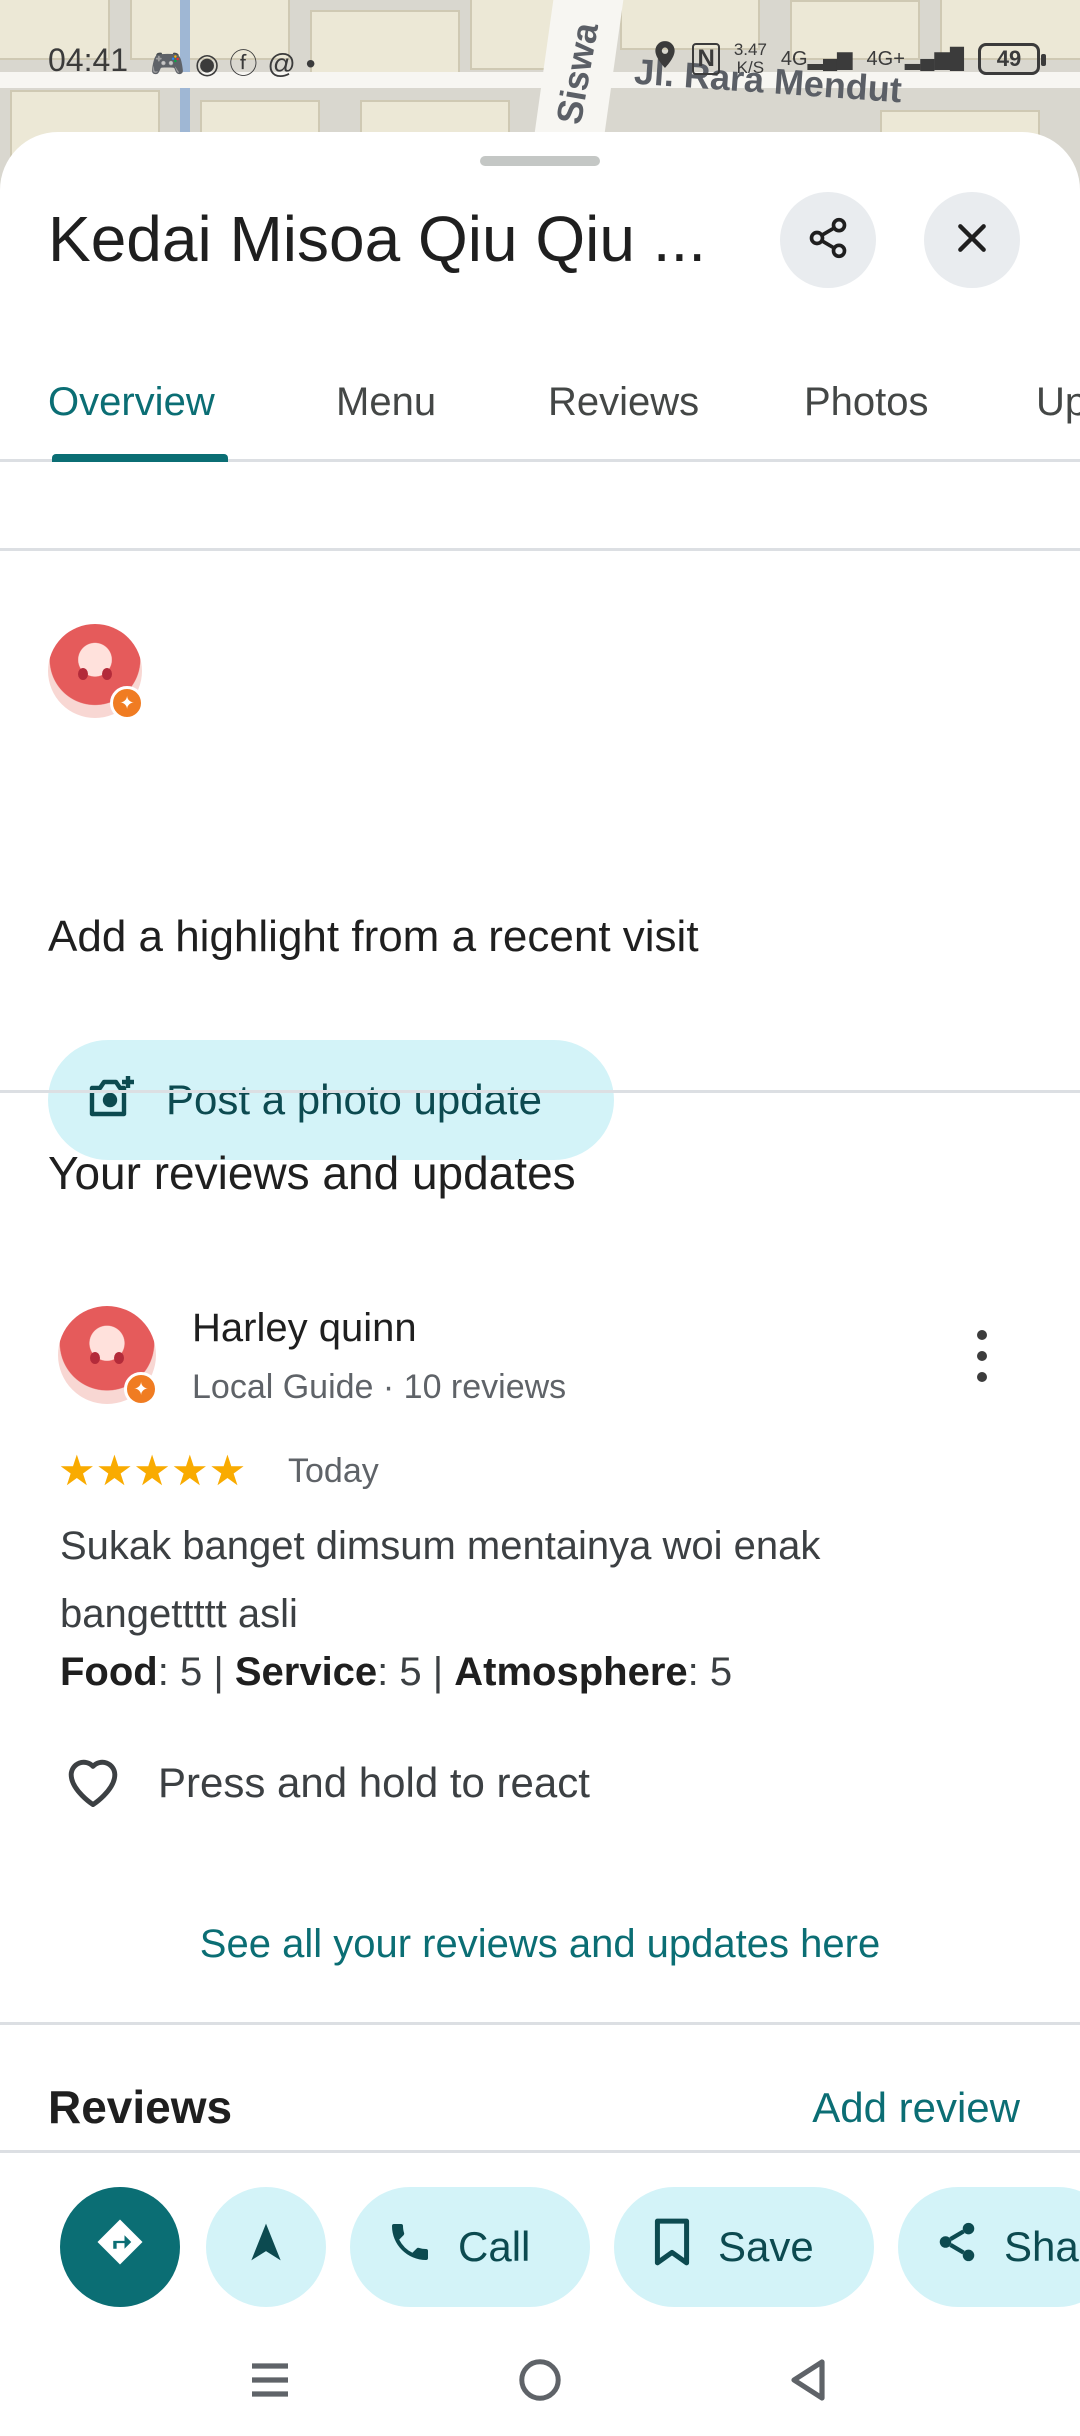 The image size is (1080, 2436). I want to click on post-photo-update-button: Post a photo update, so click(331, 1100).